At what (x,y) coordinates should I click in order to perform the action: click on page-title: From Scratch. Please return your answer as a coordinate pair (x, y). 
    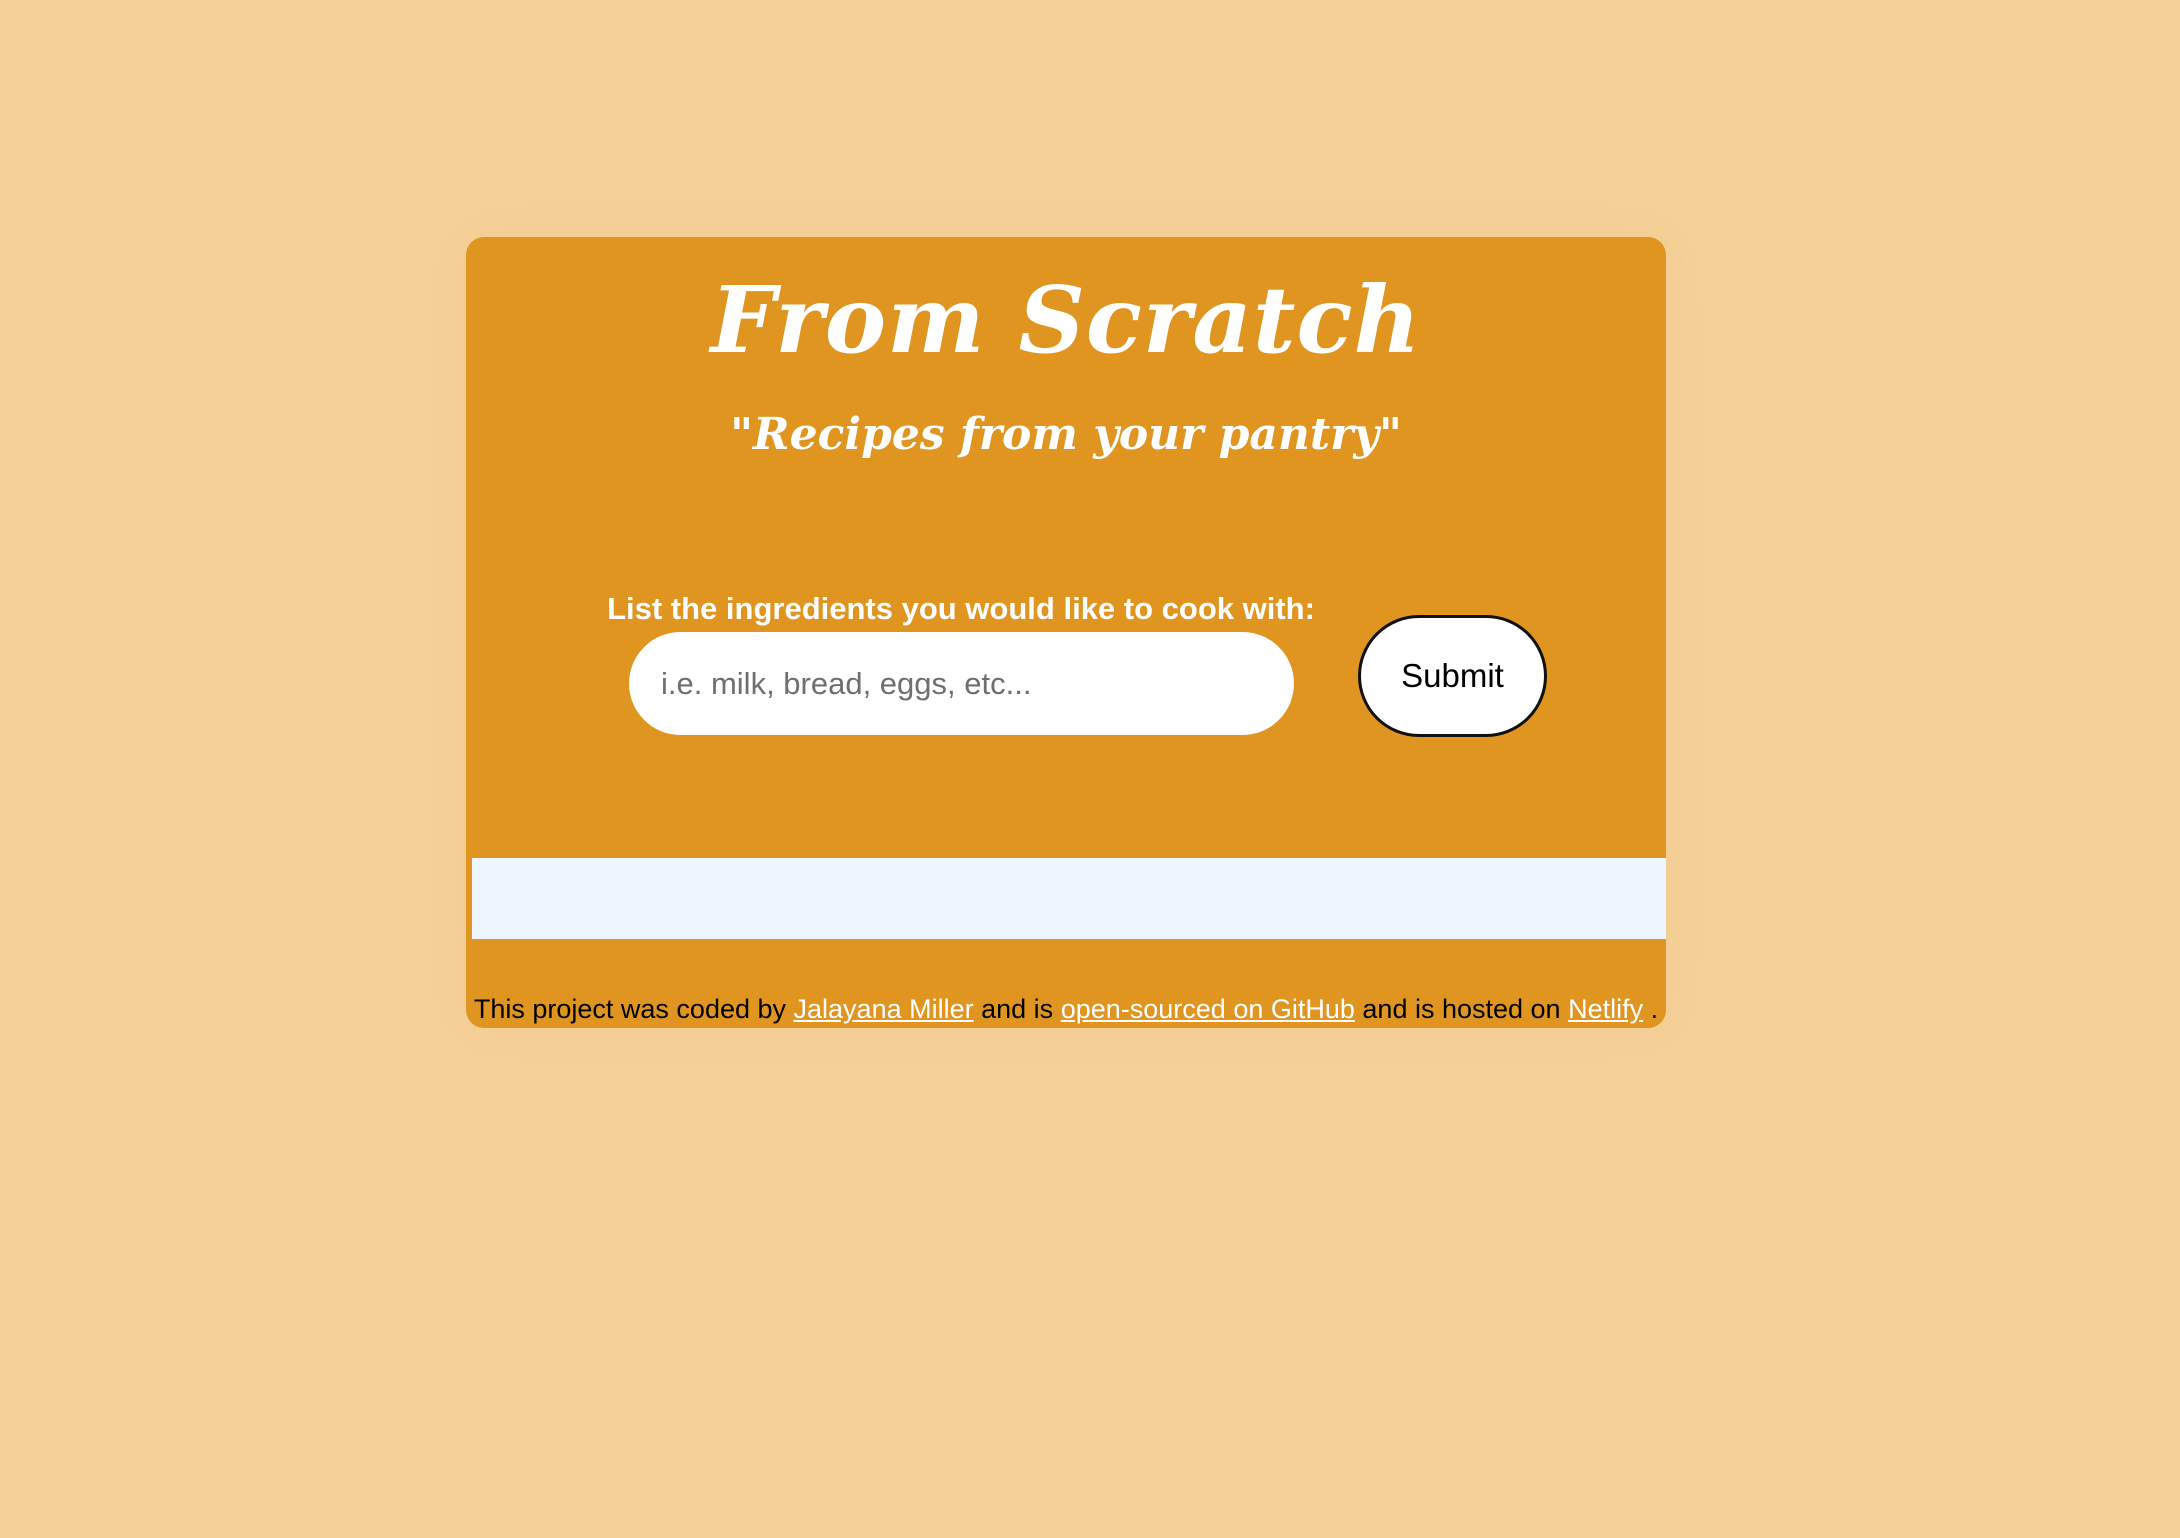
    Looking at the image, I should click on (1066, 320).